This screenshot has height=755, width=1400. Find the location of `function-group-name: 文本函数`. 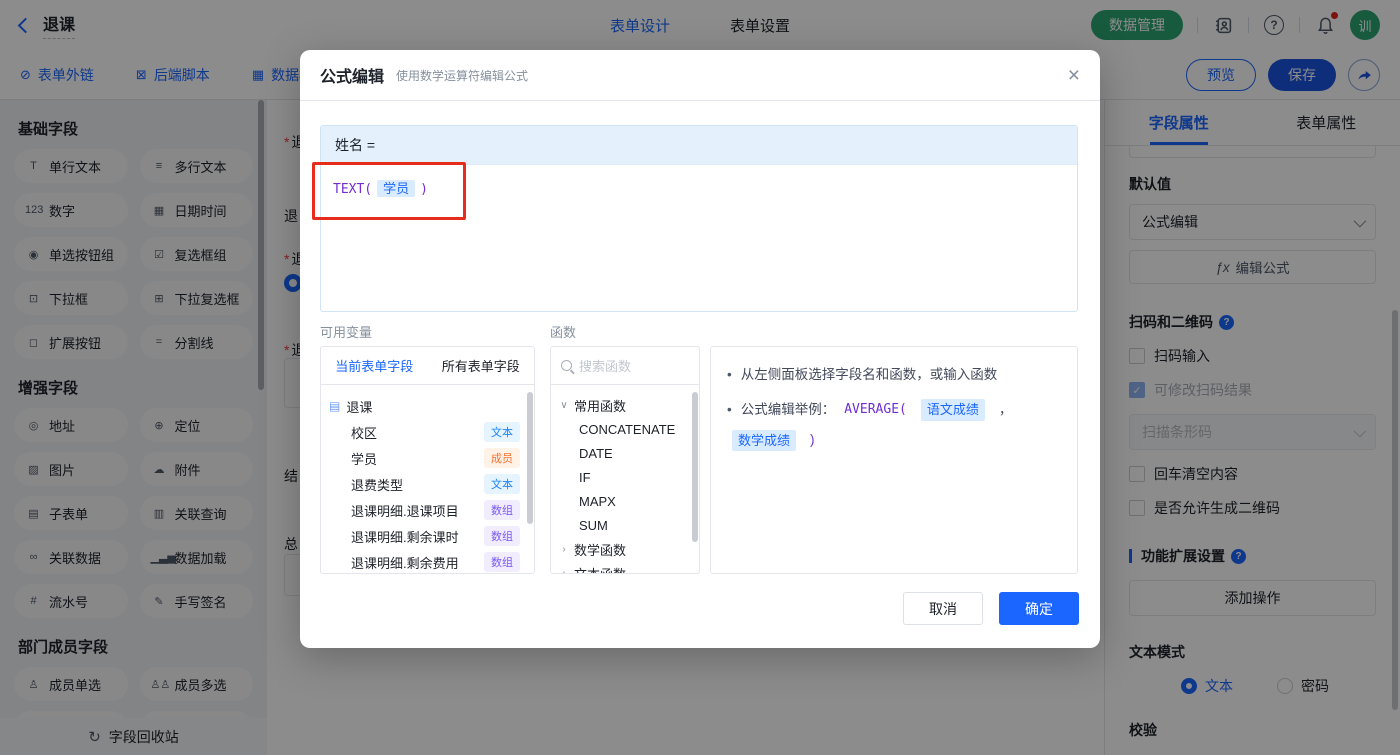

function-group-name: 文本函数 is located at coordinates (600, 570).